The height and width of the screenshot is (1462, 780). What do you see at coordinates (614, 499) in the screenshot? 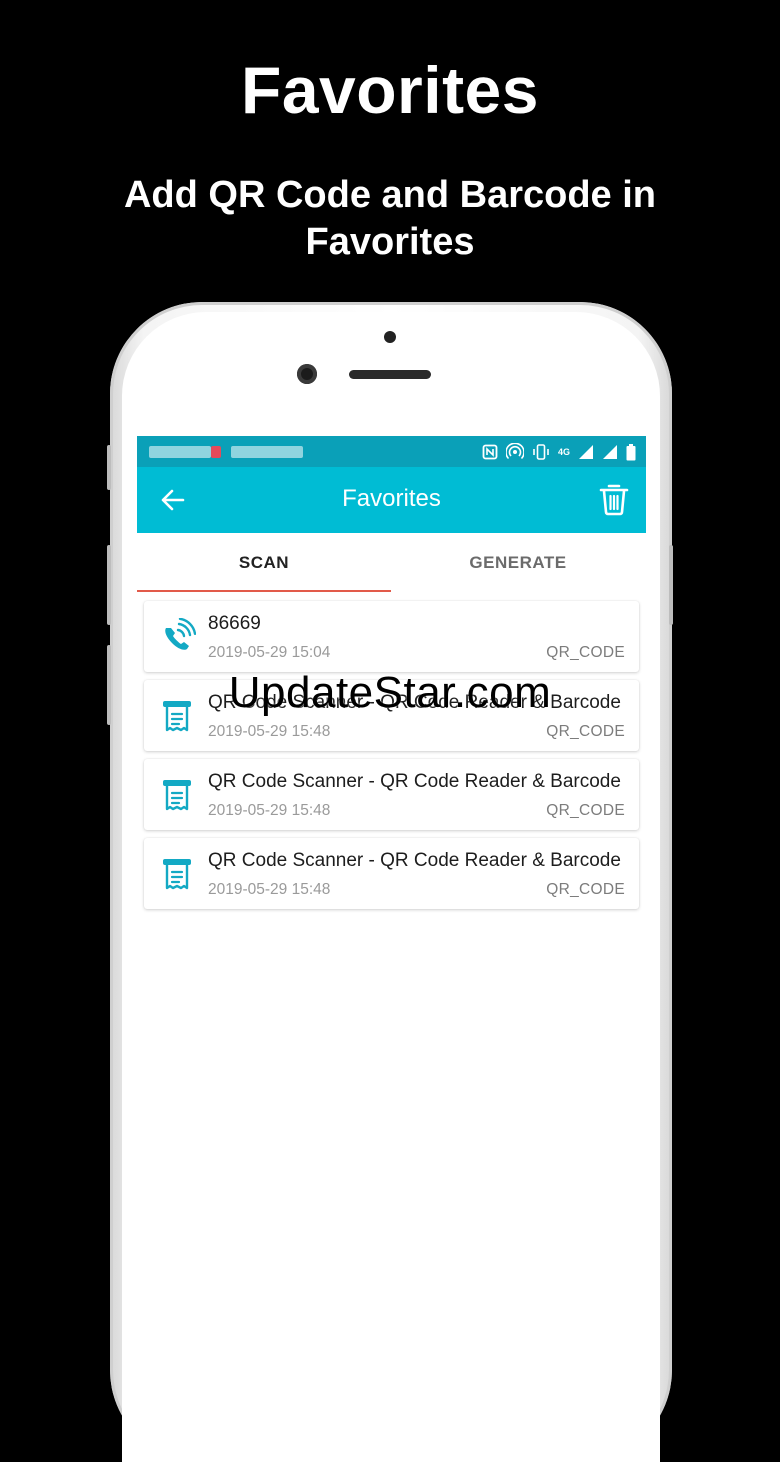
I see `trash-icon` at bounding box center [614, 499].